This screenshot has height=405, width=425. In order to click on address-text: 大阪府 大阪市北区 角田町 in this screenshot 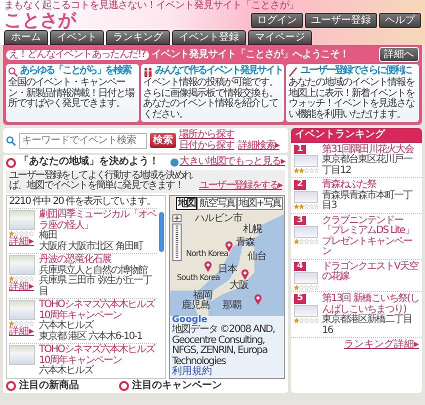, I will do `click(91, 247)`.